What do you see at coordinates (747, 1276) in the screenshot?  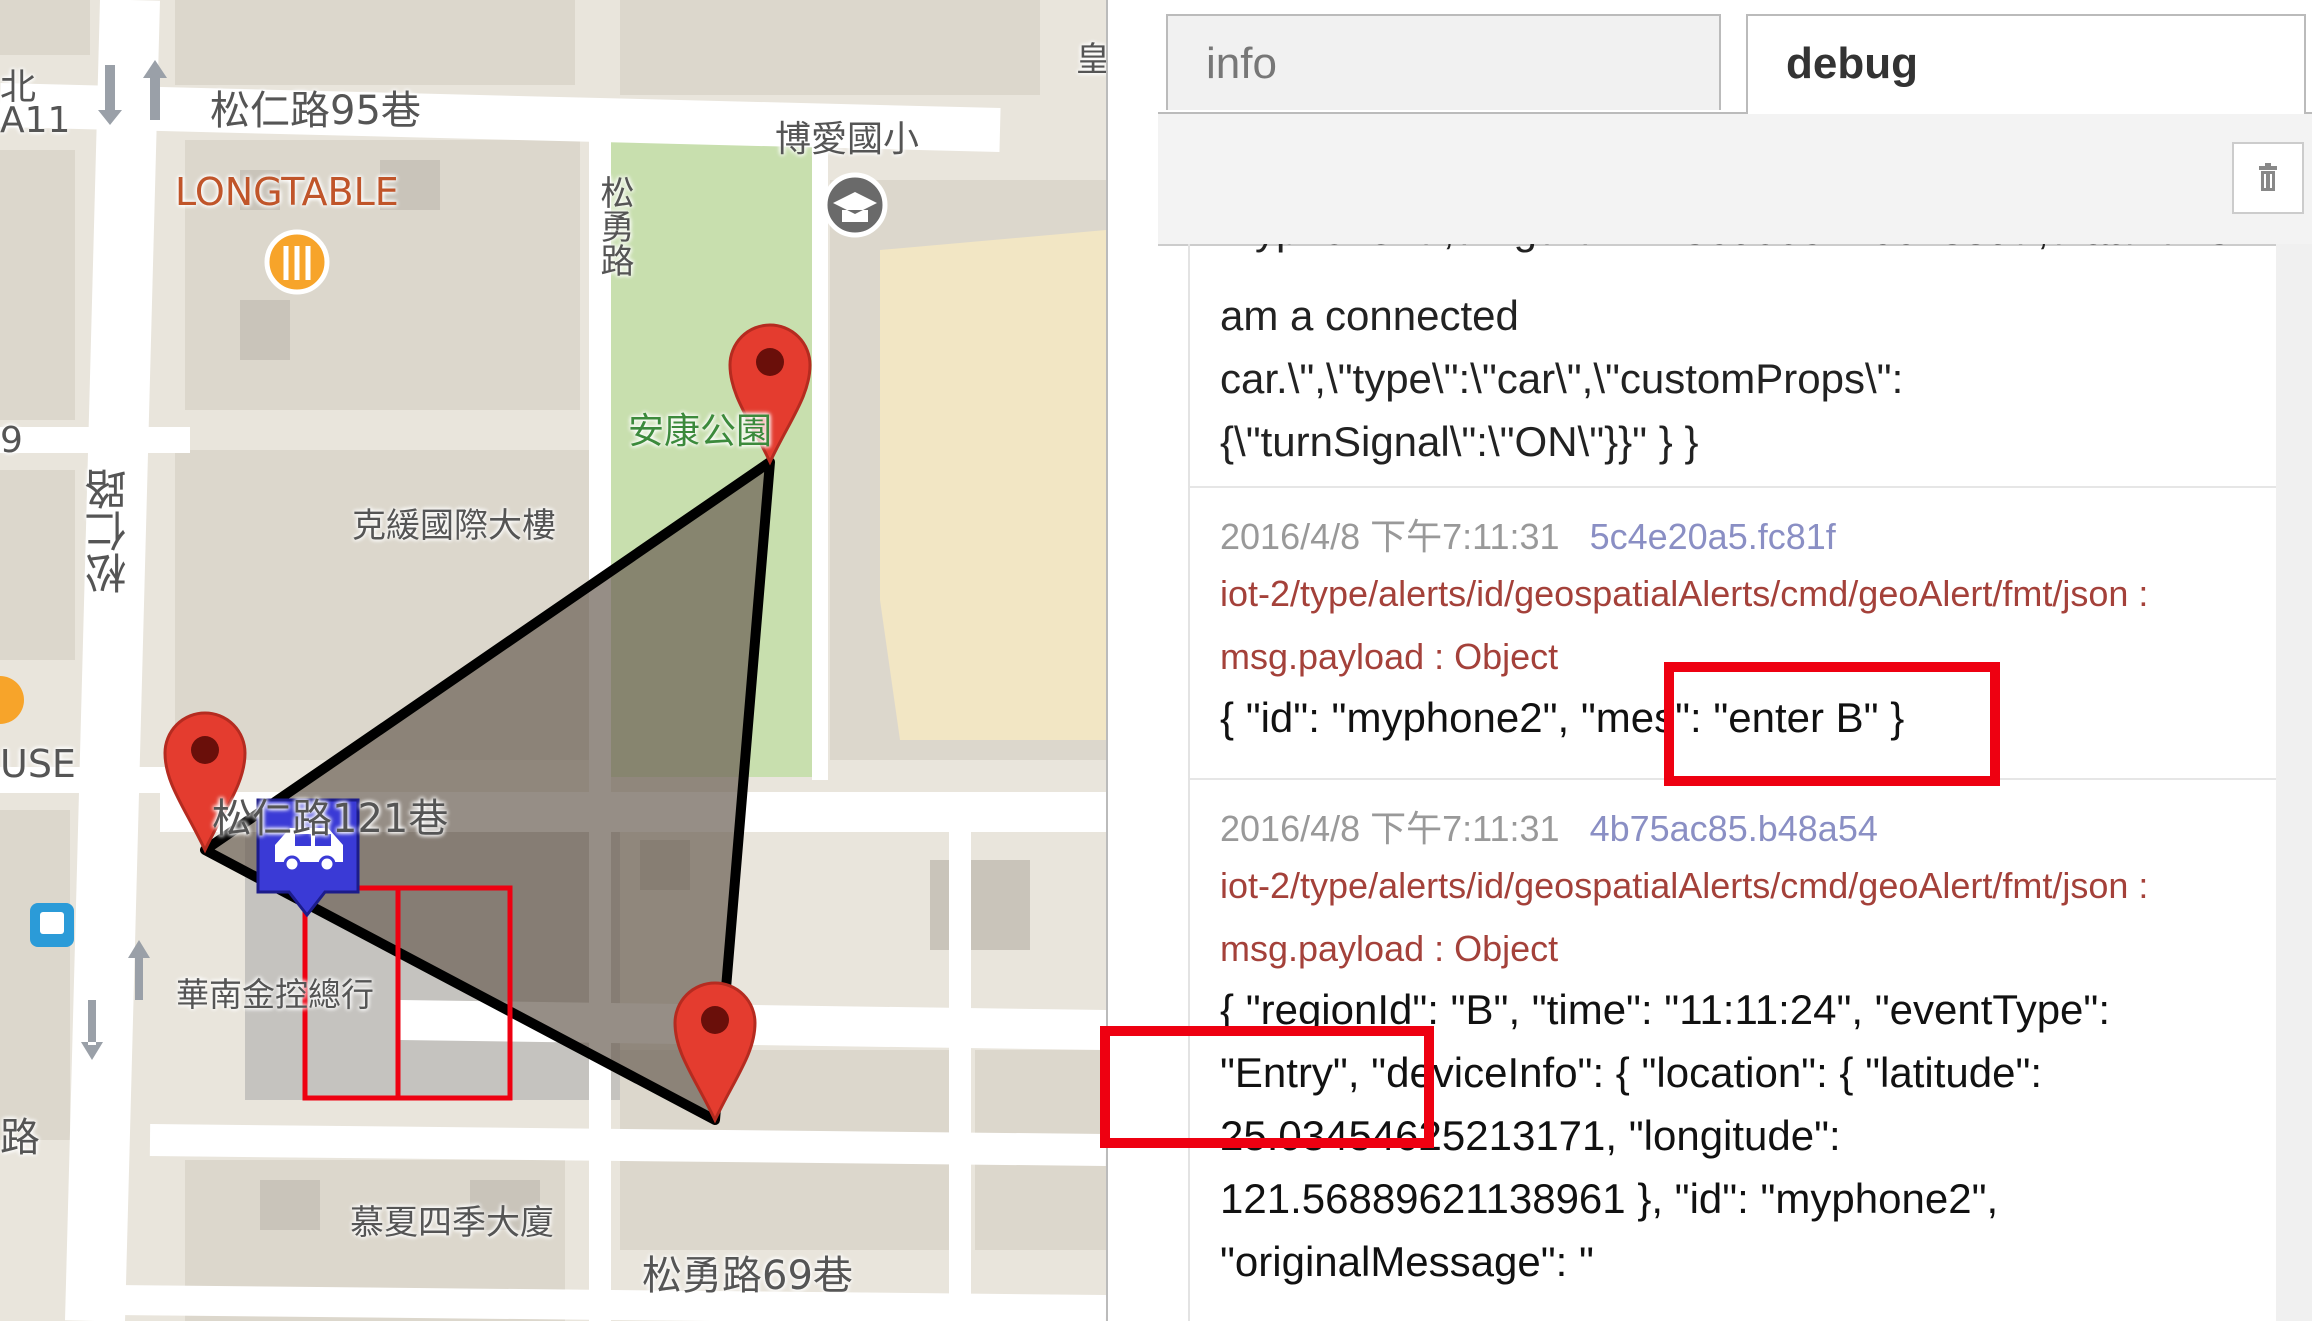 I see `lane-label: 松勇路69巷` at bounding box center [747, 1276].